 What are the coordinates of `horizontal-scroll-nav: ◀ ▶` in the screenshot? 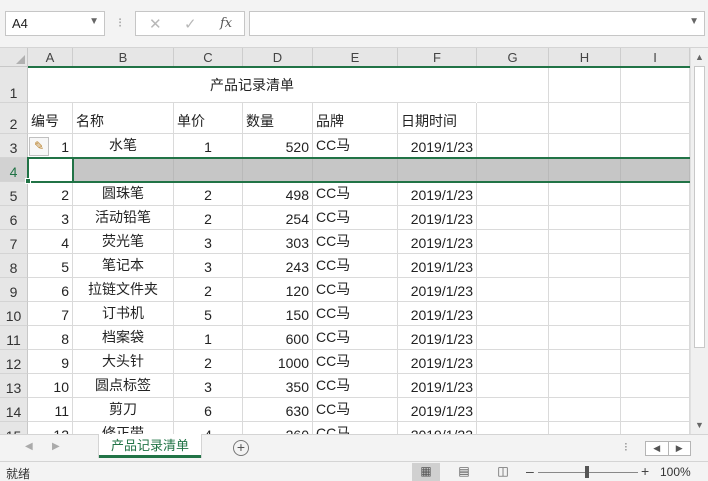 It's located at (668, 448).